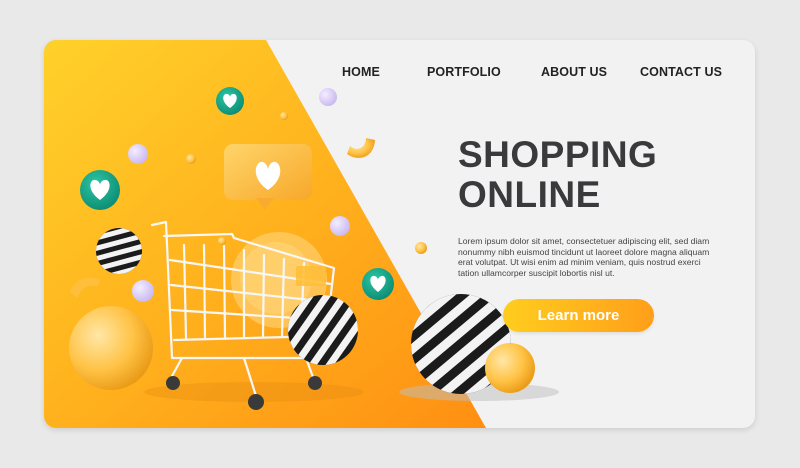 This screenshot has height=468, width=800. What do you see at coordinates (361, 72) in the screenshot?
I see `nav-home: HOME` at bounding box center [361, 72].